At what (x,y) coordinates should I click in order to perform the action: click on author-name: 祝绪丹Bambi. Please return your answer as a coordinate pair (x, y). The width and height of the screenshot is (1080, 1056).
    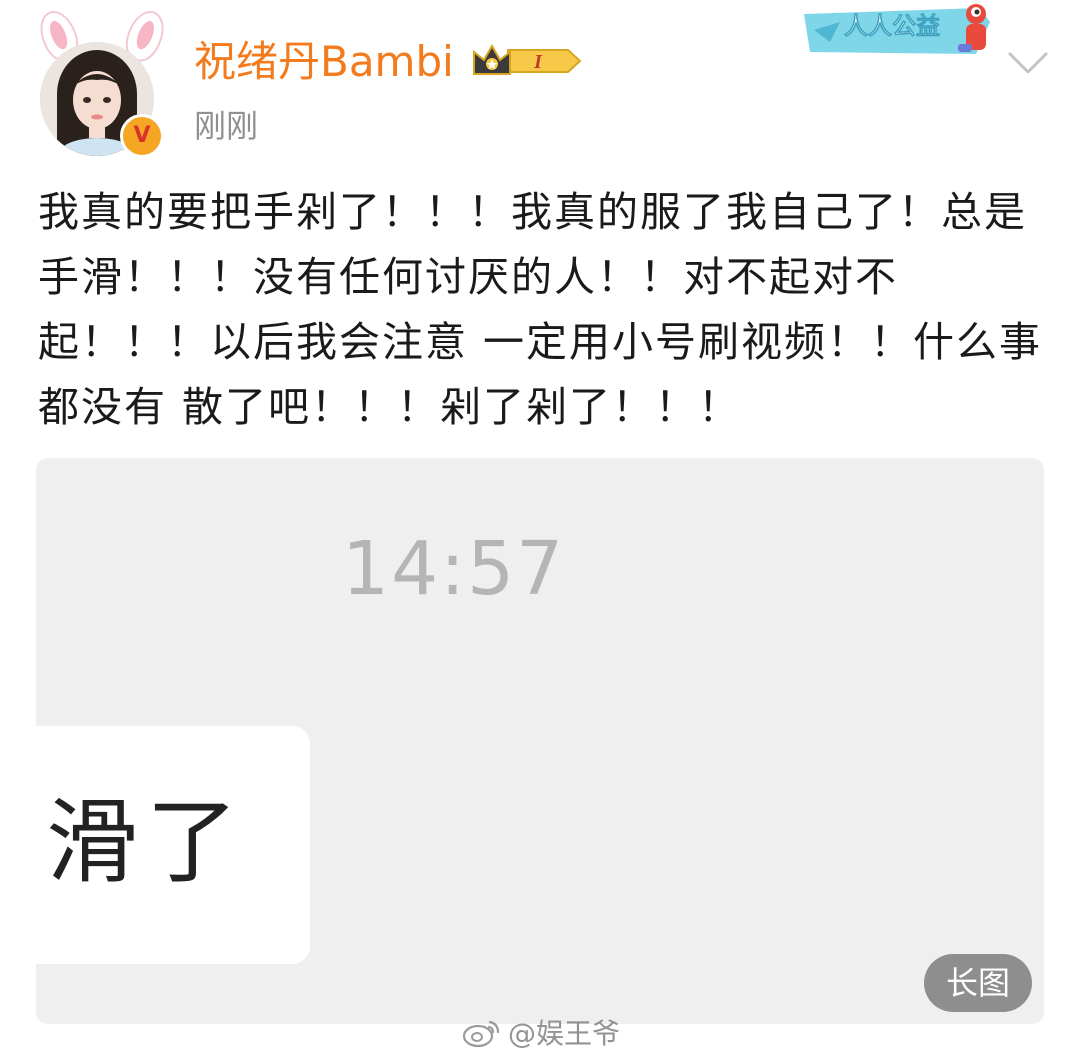
    Looking at the image, I should click on (324, 62).